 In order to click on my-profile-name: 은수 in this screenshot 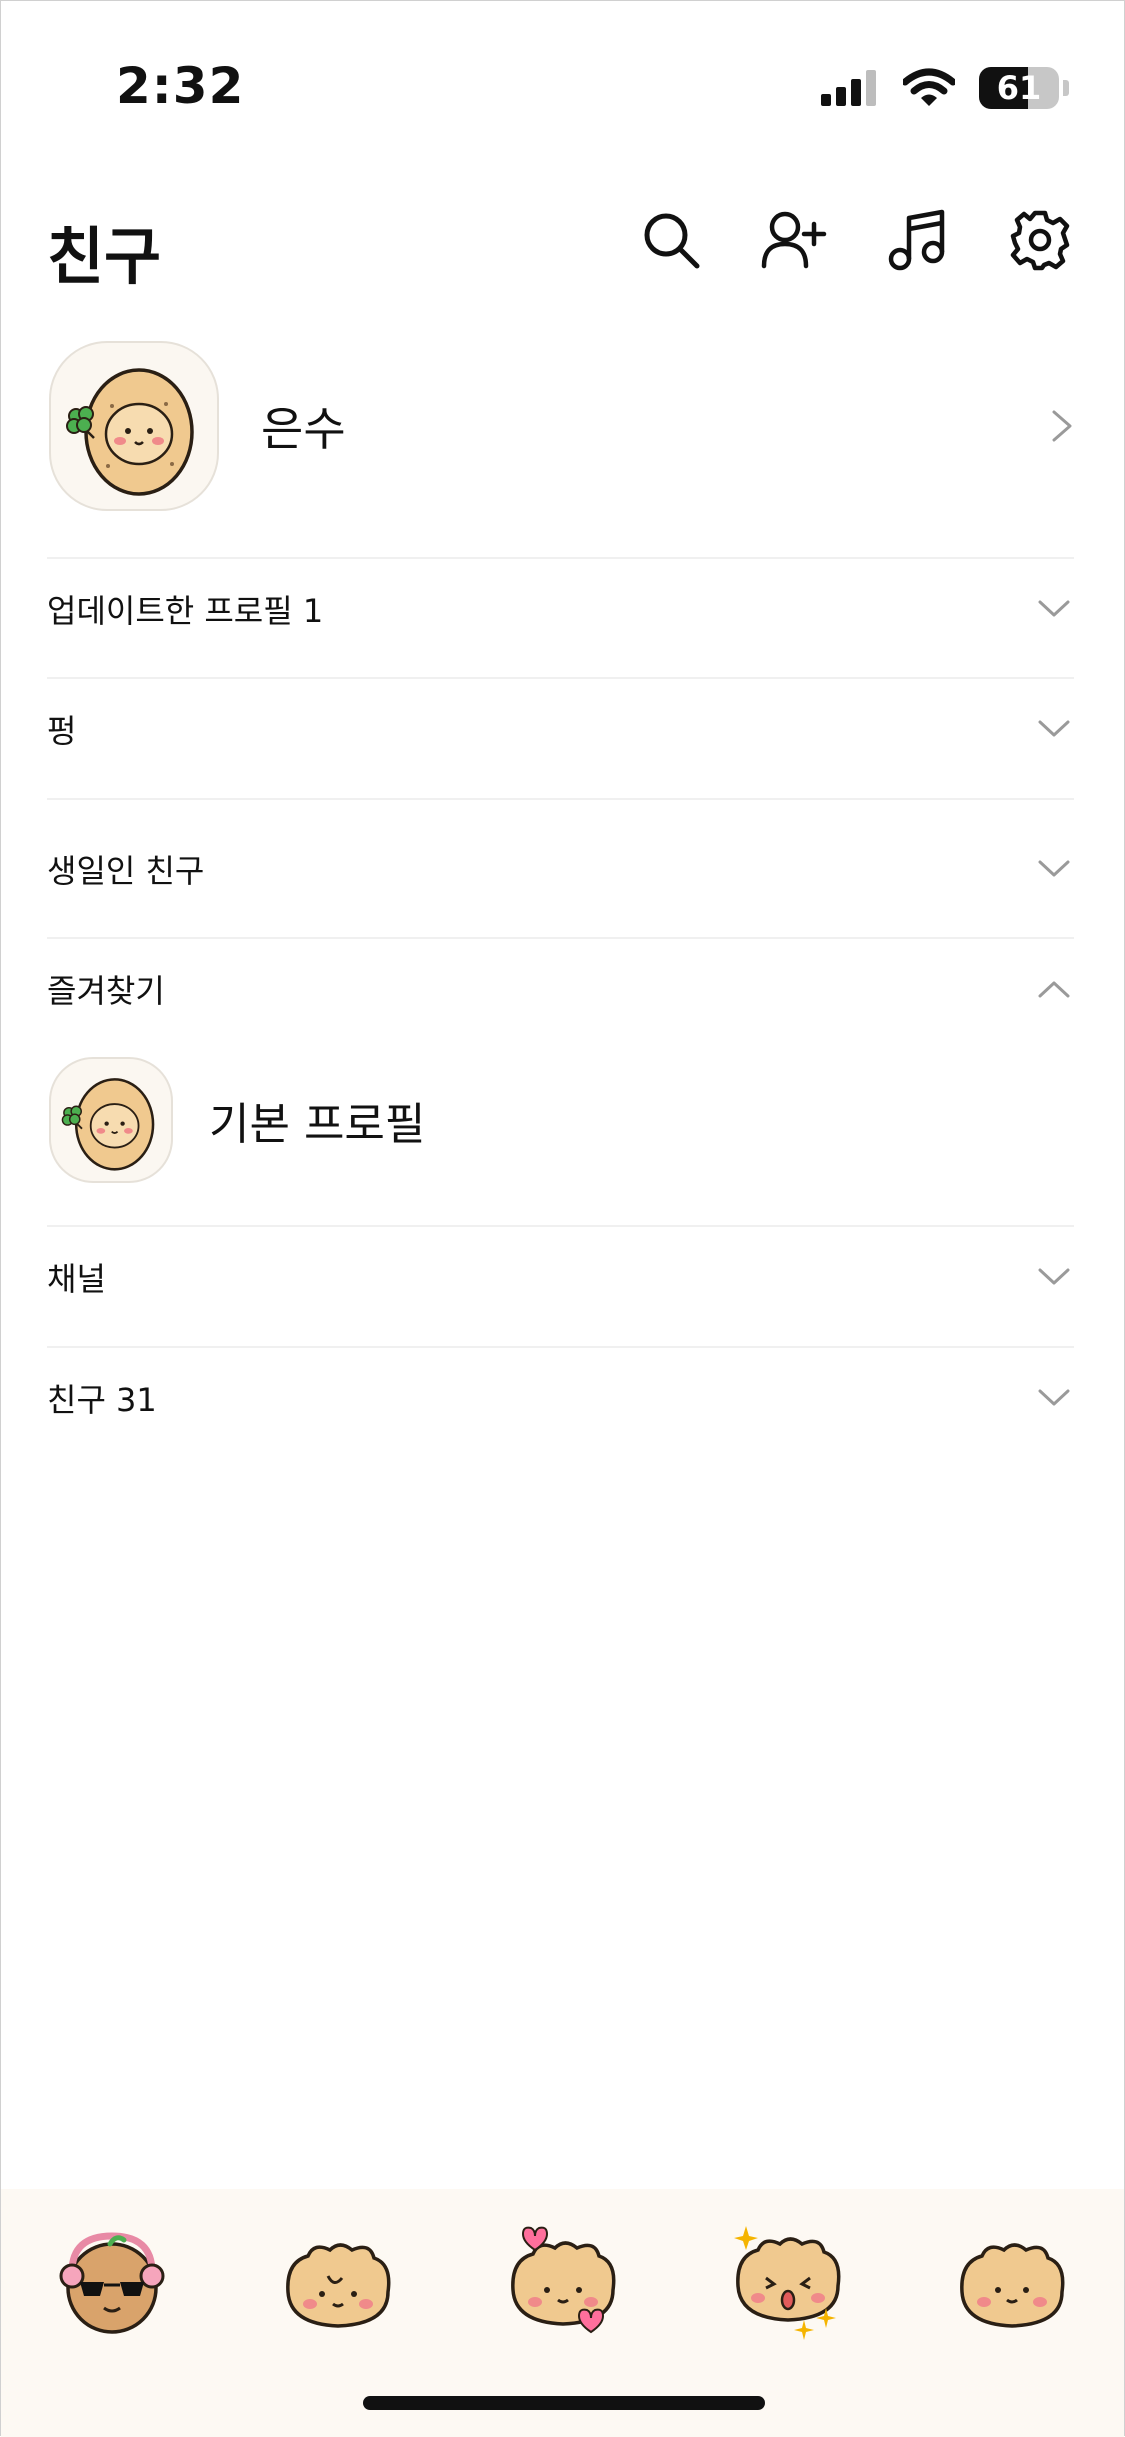, I will do `click(303, 429)`.